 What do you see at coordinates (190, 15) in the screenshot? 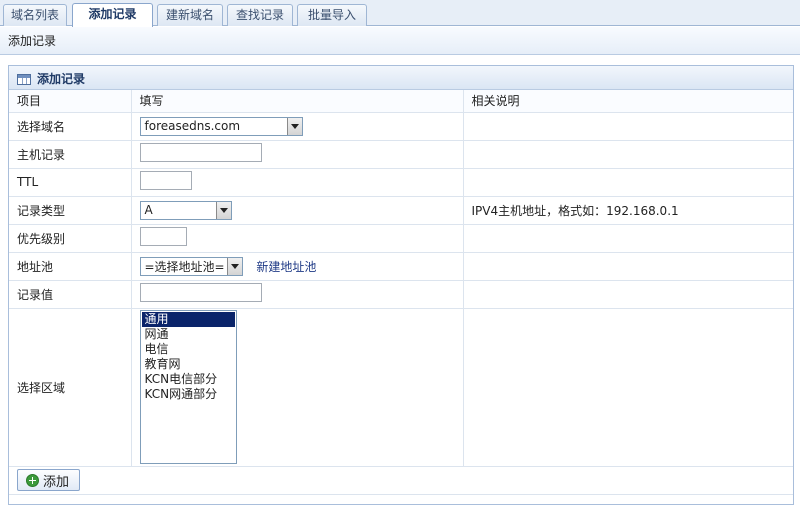
I see `tab-new-domain: 建新域名` at bounding box center [190, 15].